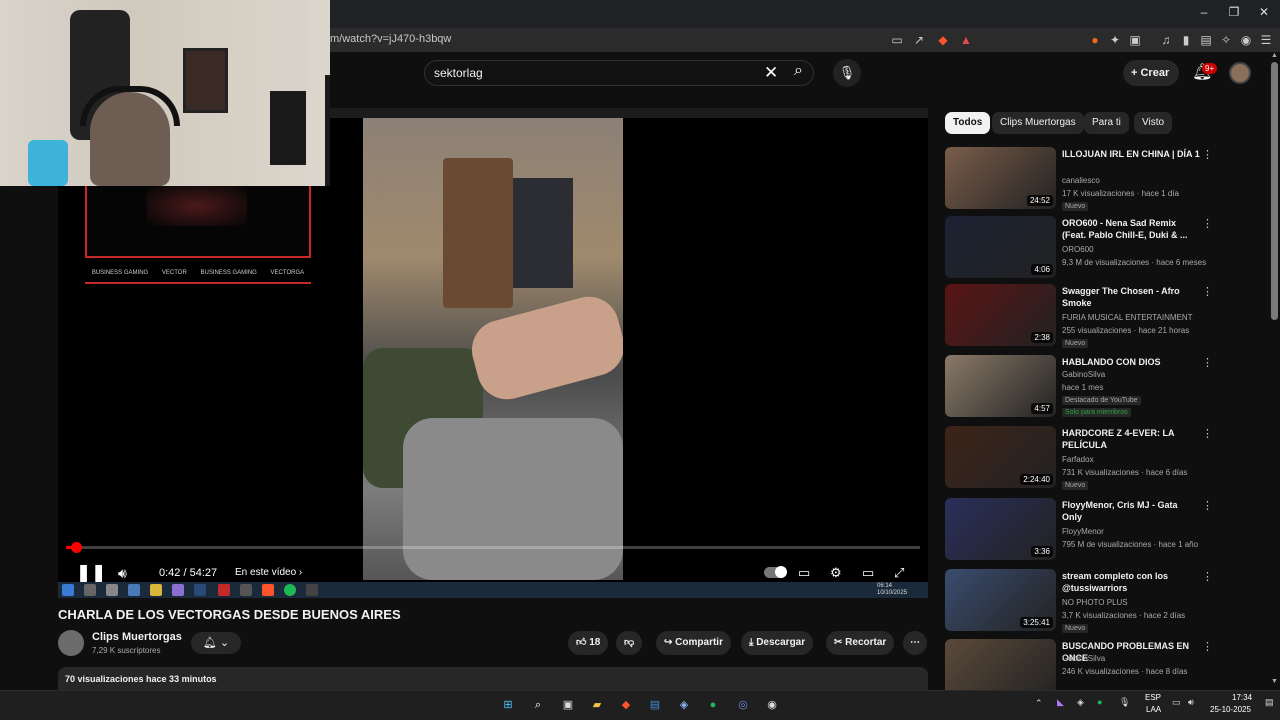 This screenshot has width=1280, height=720. Describe the element at coordinates (1206, 40) in the screenshot. I see `wallet-icon: ▤` at that location.